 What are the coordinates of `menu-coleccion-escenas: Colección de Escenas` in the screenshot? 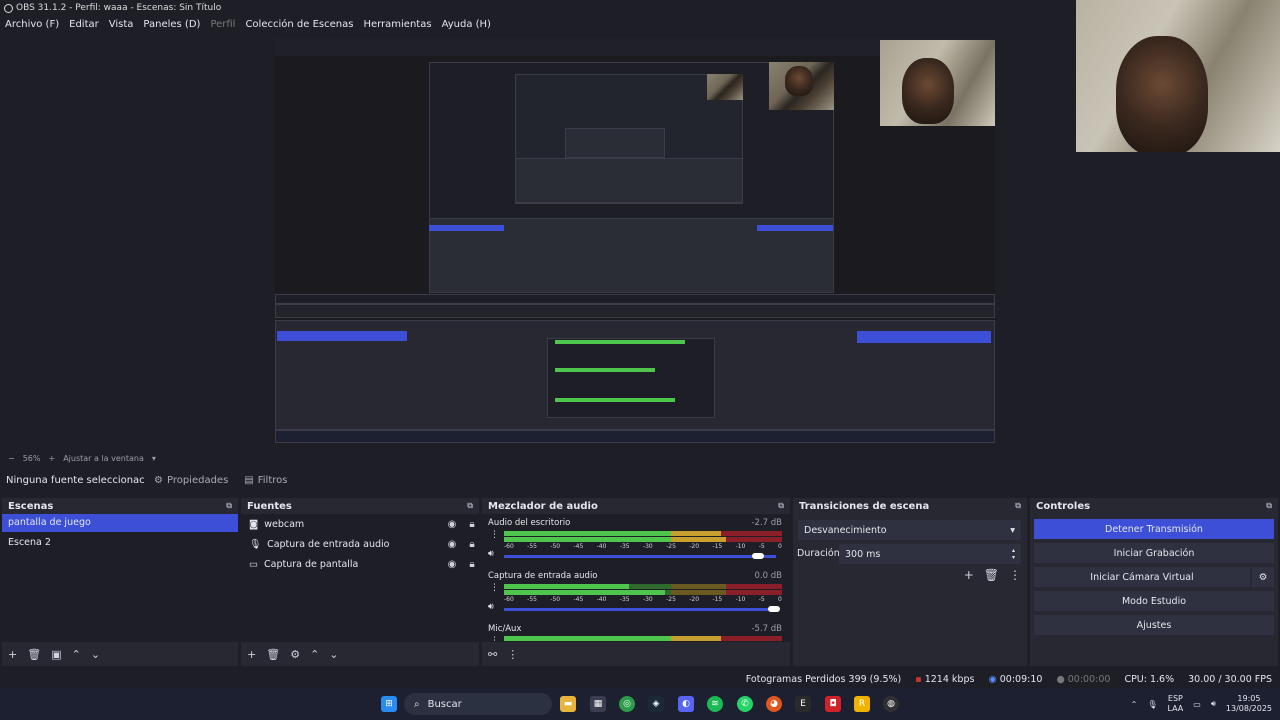 It's located at (299, 24).